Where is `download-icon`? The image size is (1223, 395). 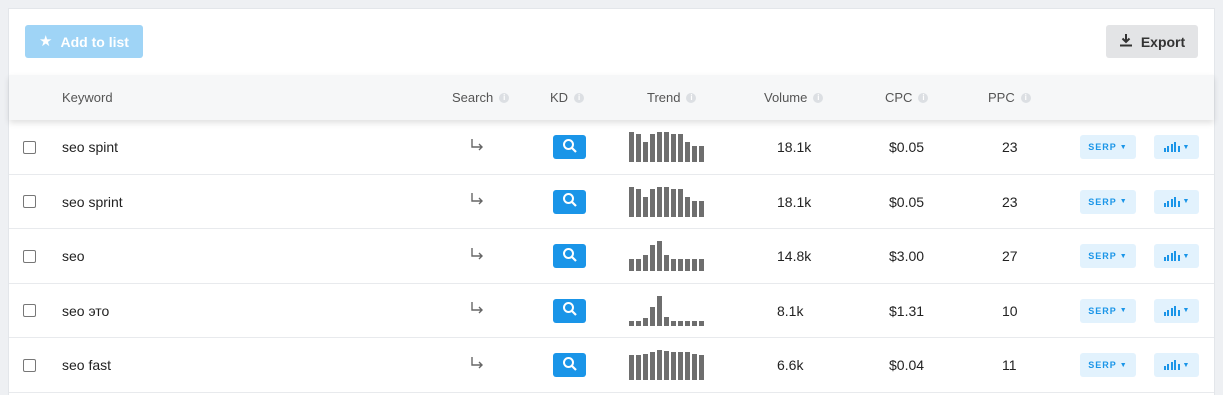 download-icon is located at coordinates (1126, 41).